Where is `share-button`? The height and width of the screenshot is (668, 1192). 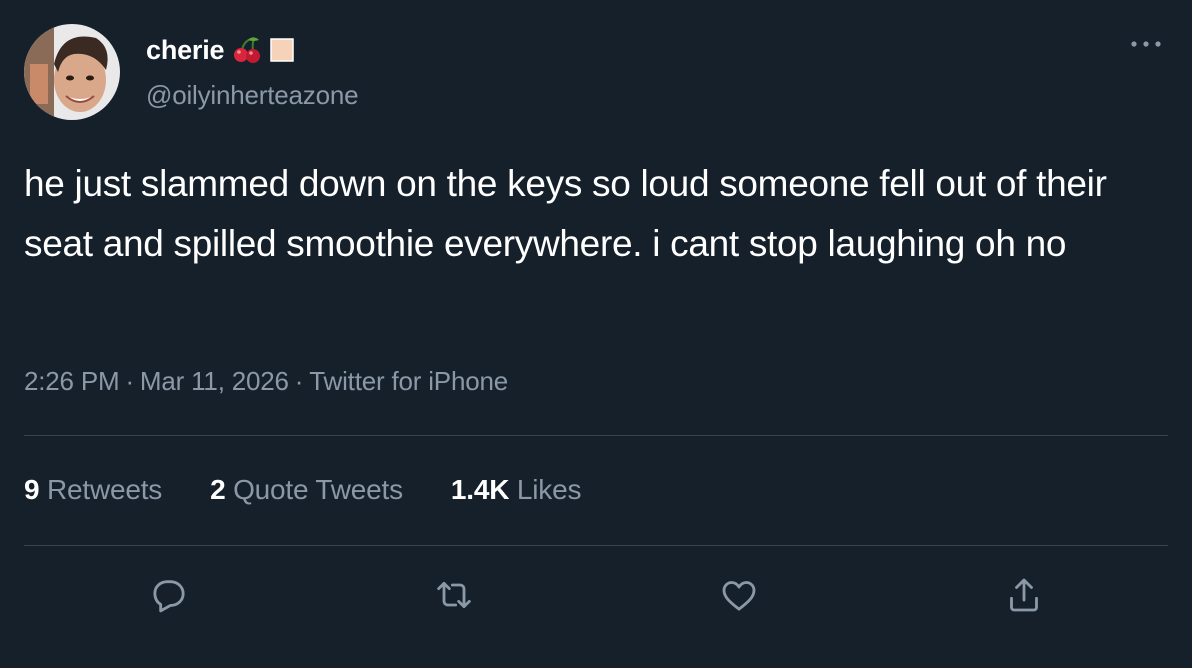
share-button is located at coordinates (1024, 595).